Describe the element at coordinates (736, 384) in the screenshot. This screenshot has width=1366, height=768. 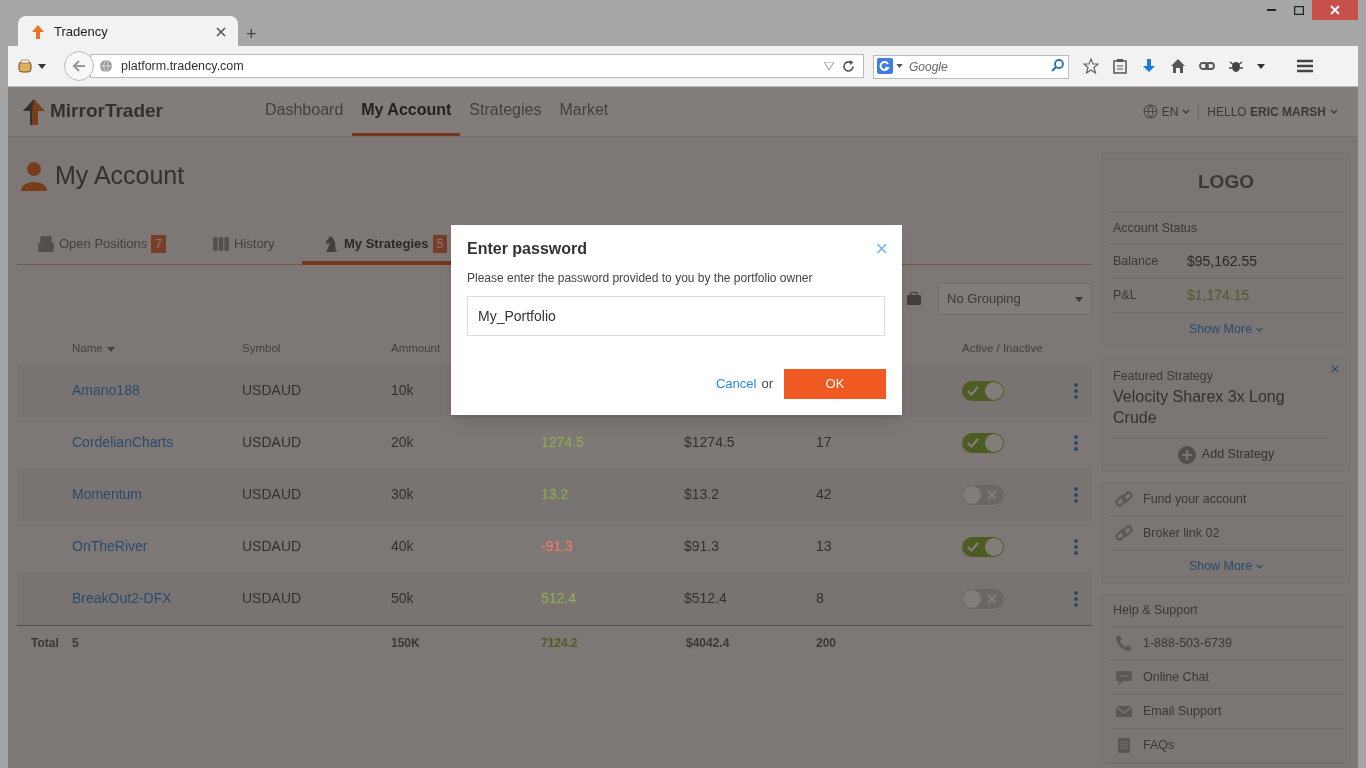
I see `cancel-link: Cancel` at that location.